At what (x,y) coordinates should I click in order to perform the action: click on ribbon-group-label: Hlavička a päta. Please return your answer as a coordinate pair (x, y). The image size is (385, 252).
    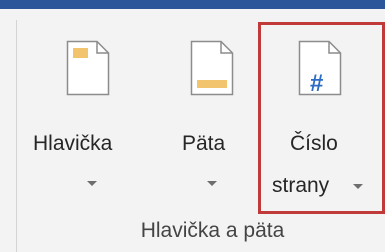
    Looking at the image, I should click on (212, 230).